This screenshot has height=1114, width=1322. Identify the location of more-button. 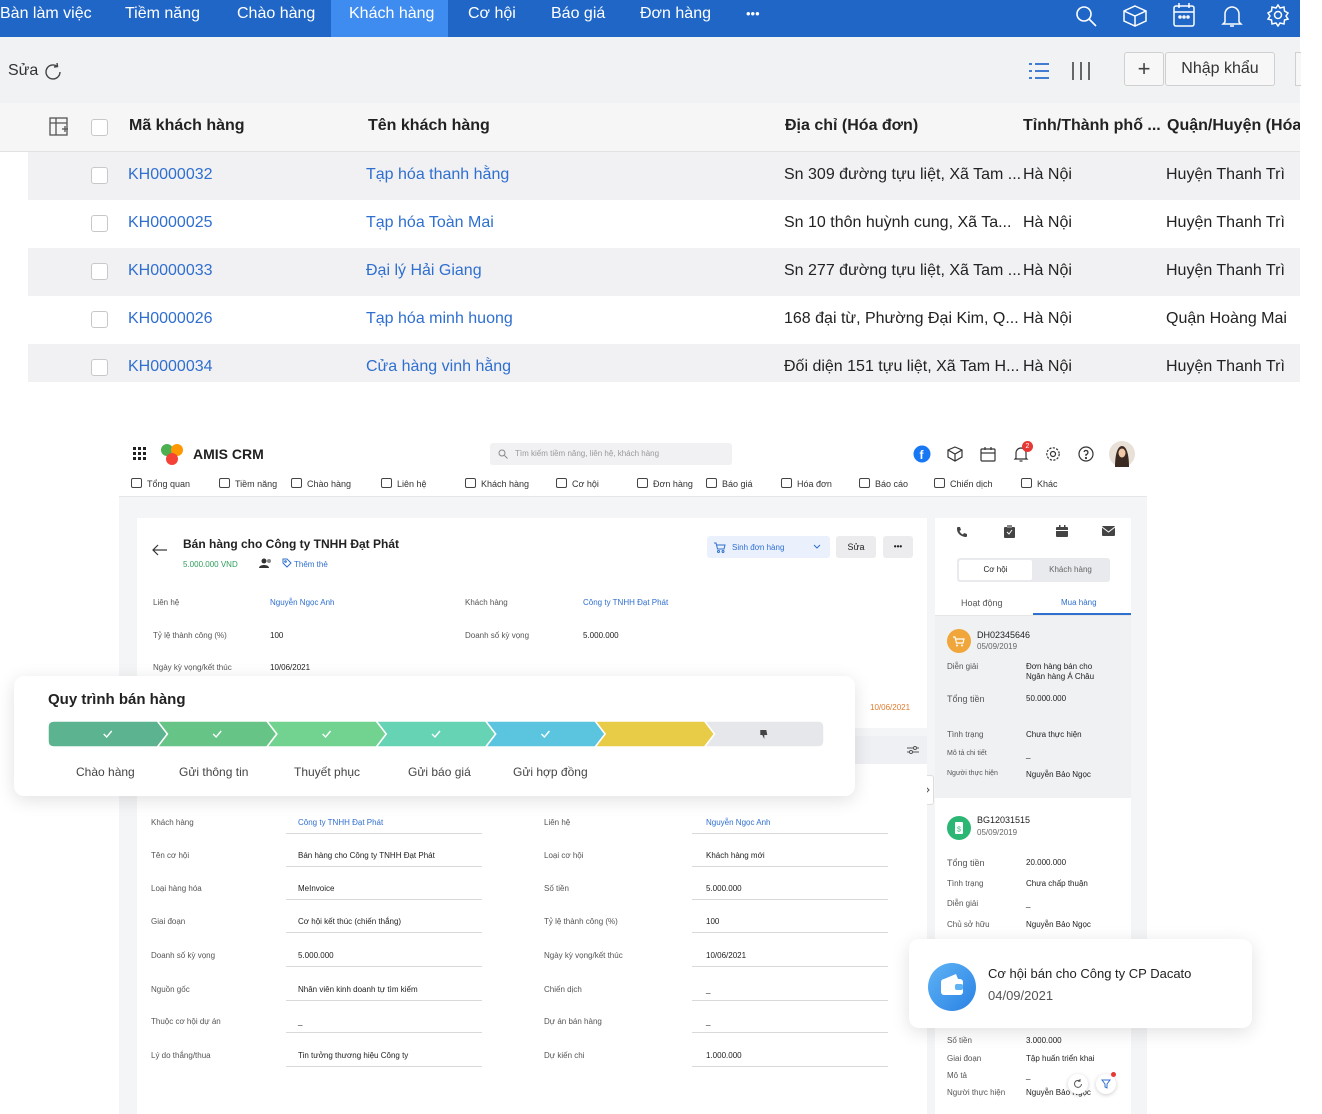
(1298, 69).